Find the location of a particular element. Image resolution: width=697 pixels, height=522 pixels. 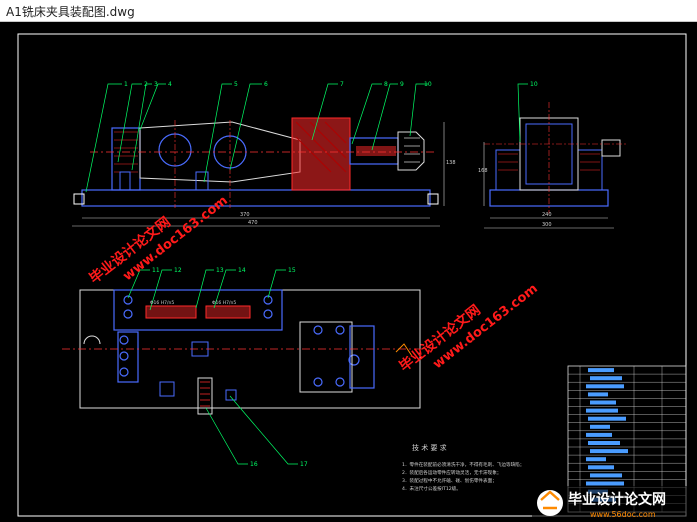

watermark-2: 毕业设计论文网 www.doc163.com is located at coordinates (468, 328).